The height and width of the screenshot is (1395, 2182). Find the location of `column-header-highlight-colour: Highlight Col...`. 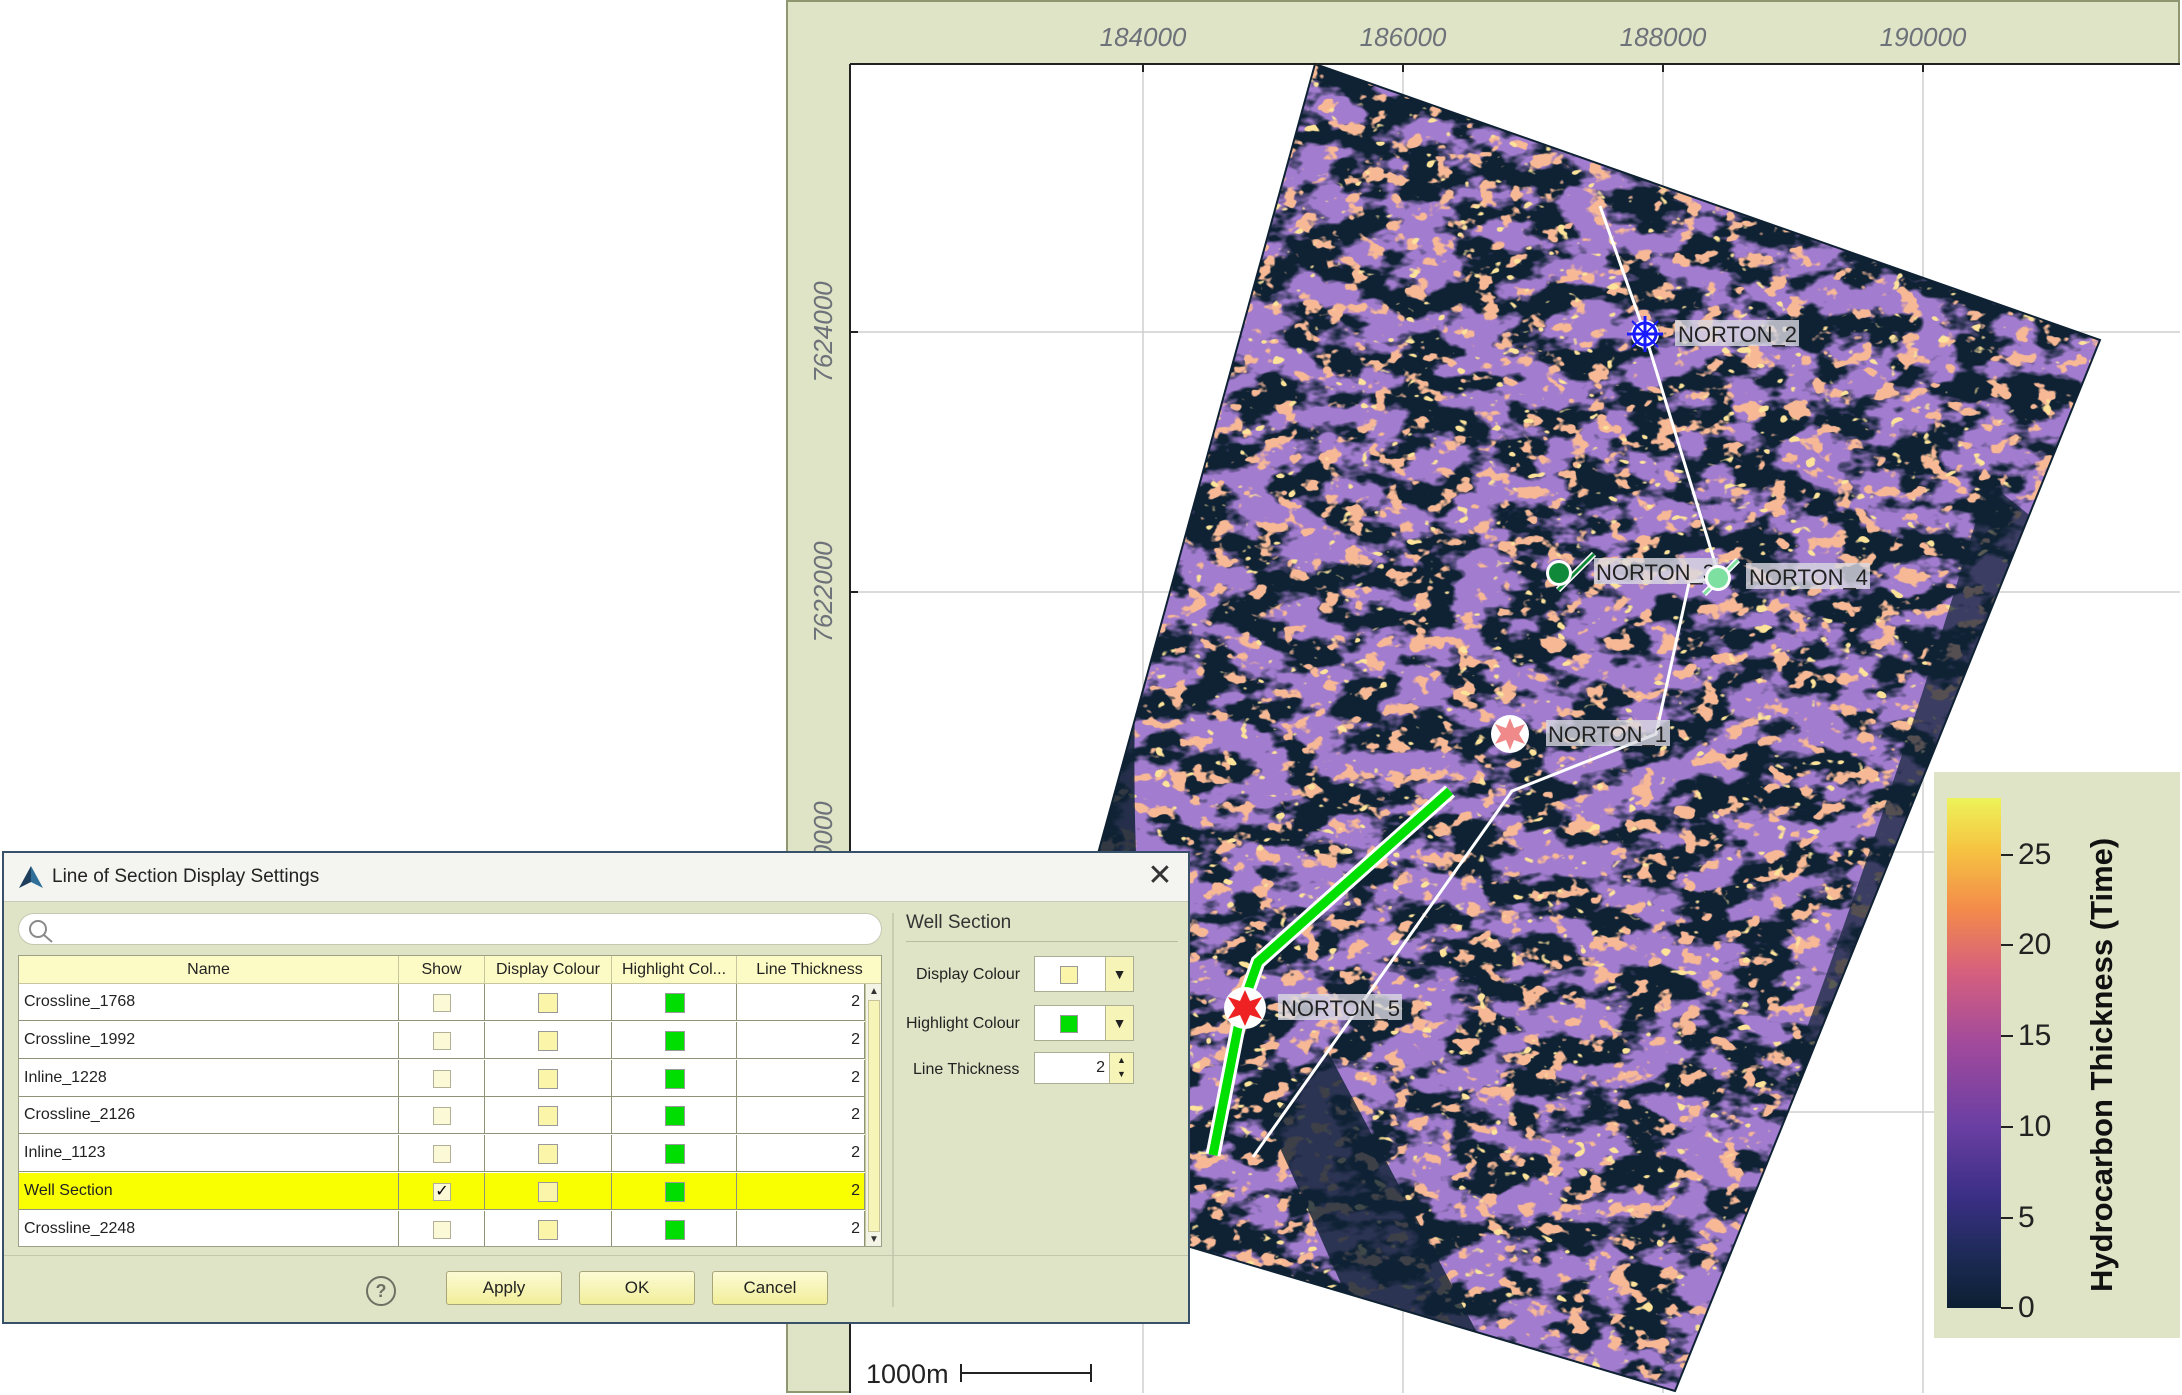

column-header-highlight-colour: Highlight Col... is located at coordinates (674, 970).